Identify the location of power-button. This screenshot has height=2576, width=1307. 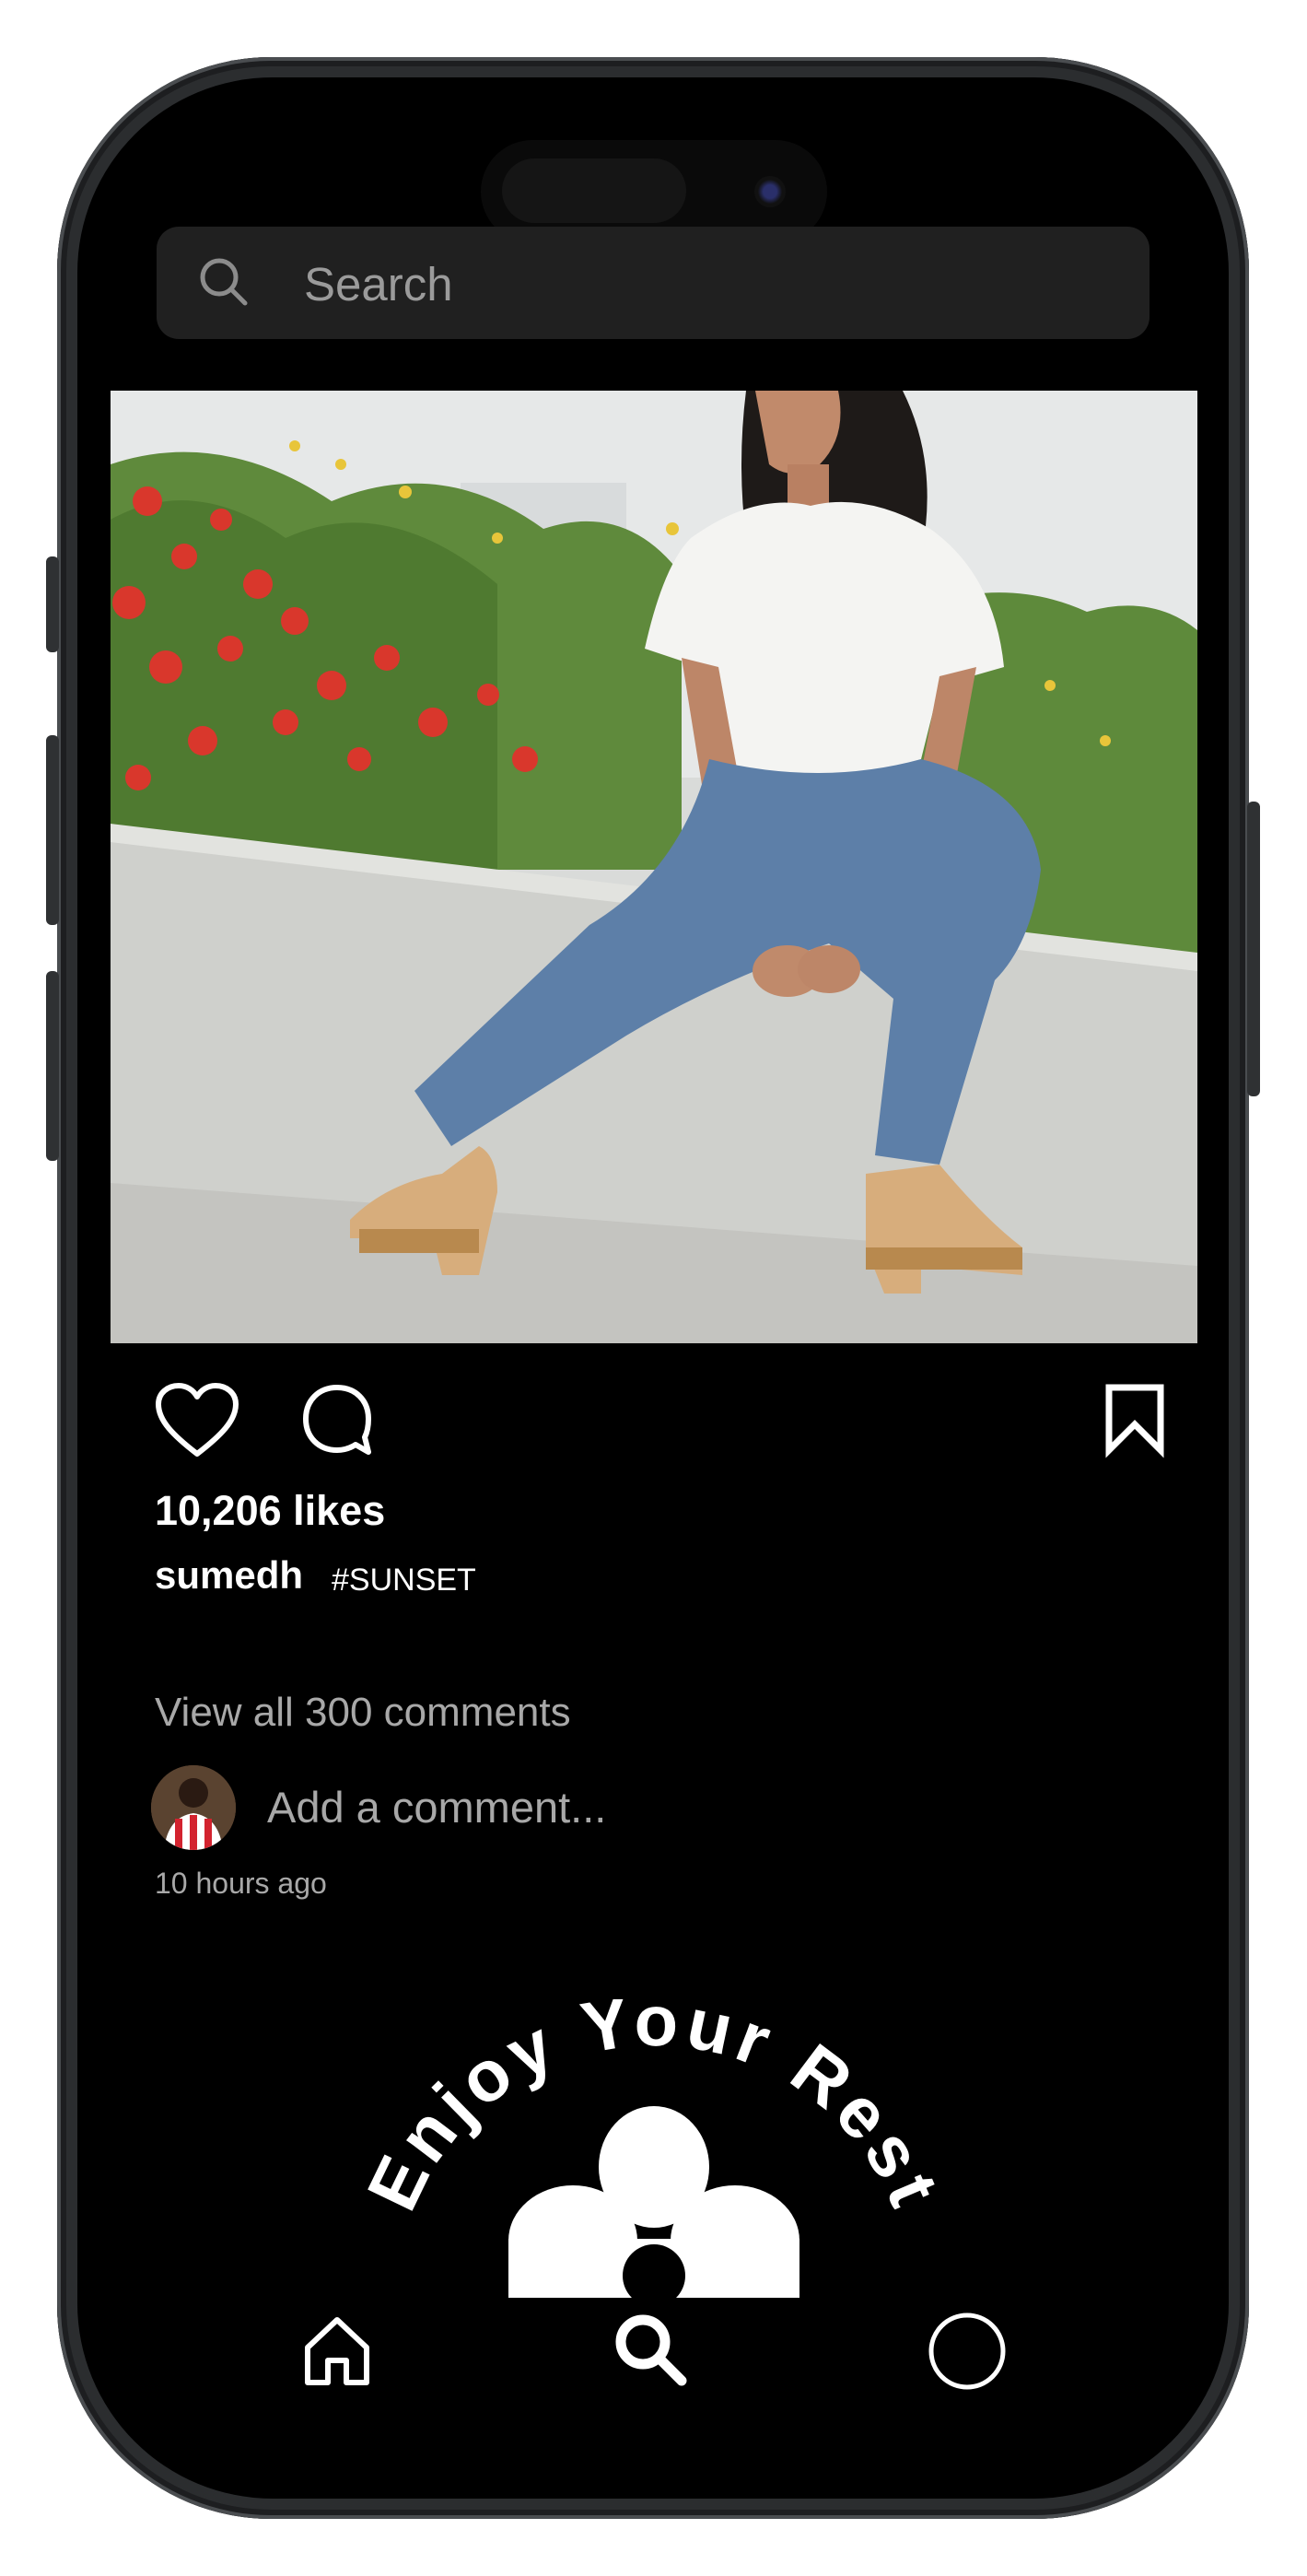
(1253, 949).